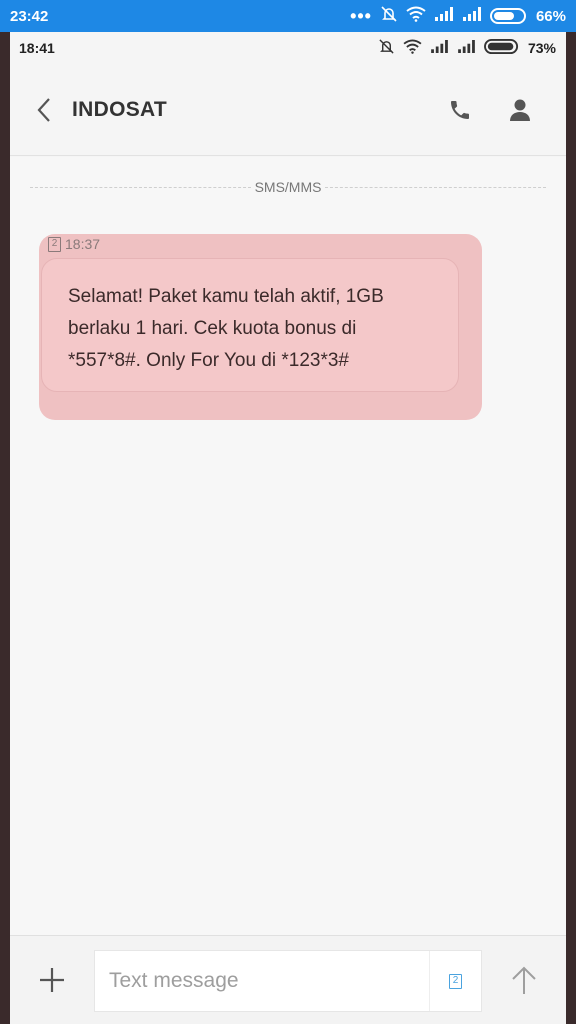 The image size is (576, 1024). I want to click on more-dots-icon: •••, so click(361, 15).